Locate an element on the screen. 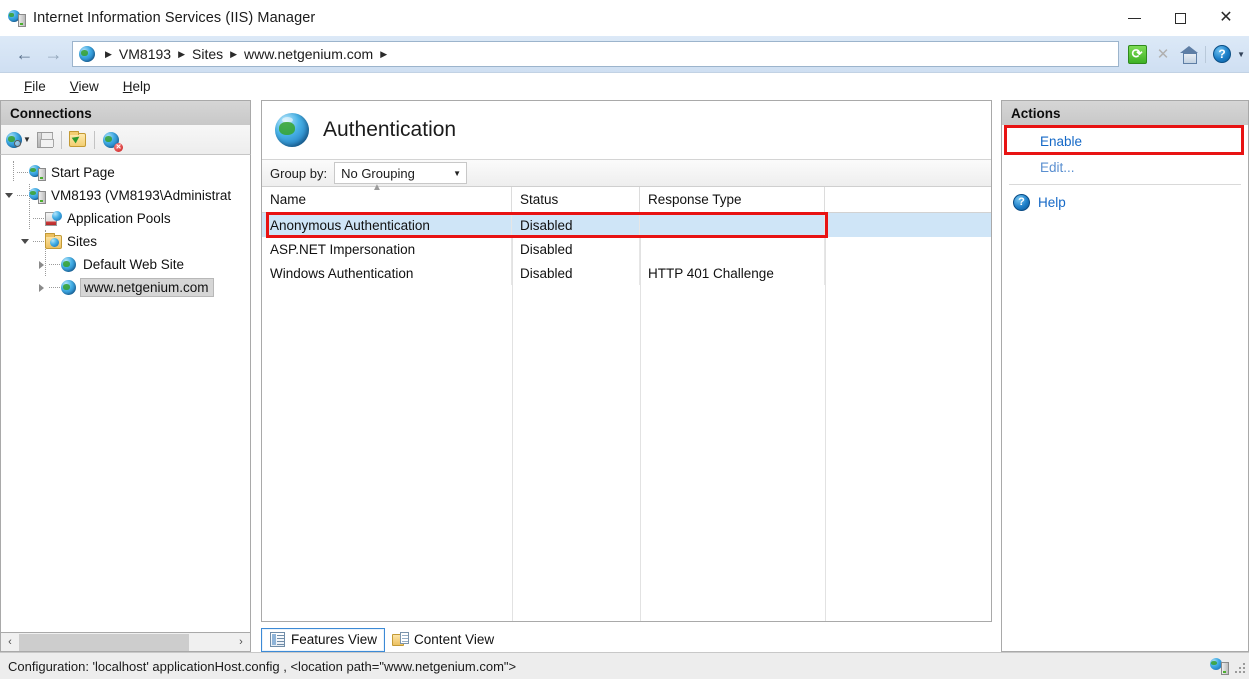  column-label: Response Type is located at coordinates (695, 199).